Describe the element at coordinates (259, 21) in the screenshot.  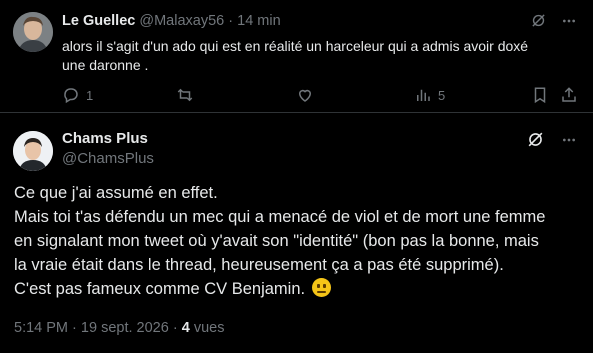
I see `reply-time: 14 min` at that location.